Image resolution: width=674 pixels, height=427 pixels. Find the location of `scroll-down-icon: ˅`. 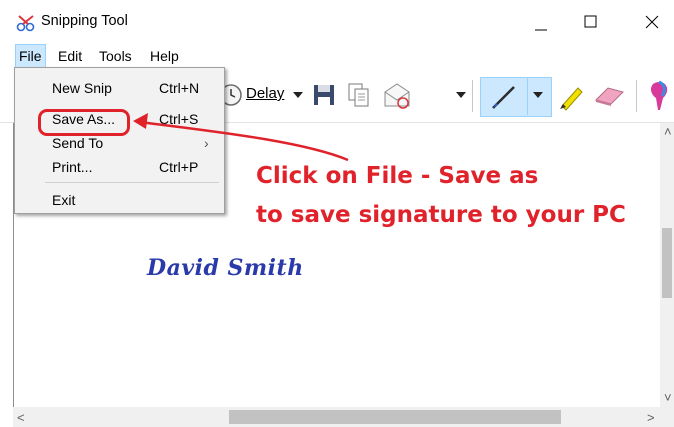

scroll-down-icon: ˅ is located at coordinates (668, 397).